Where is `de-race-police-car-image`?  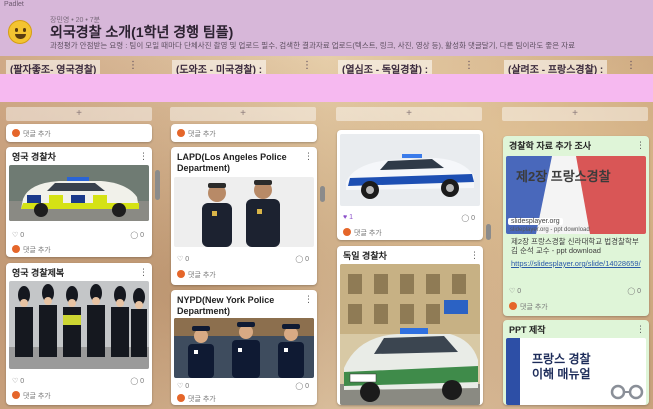
de-race-police-car-image is located at coordinates (410, 170).